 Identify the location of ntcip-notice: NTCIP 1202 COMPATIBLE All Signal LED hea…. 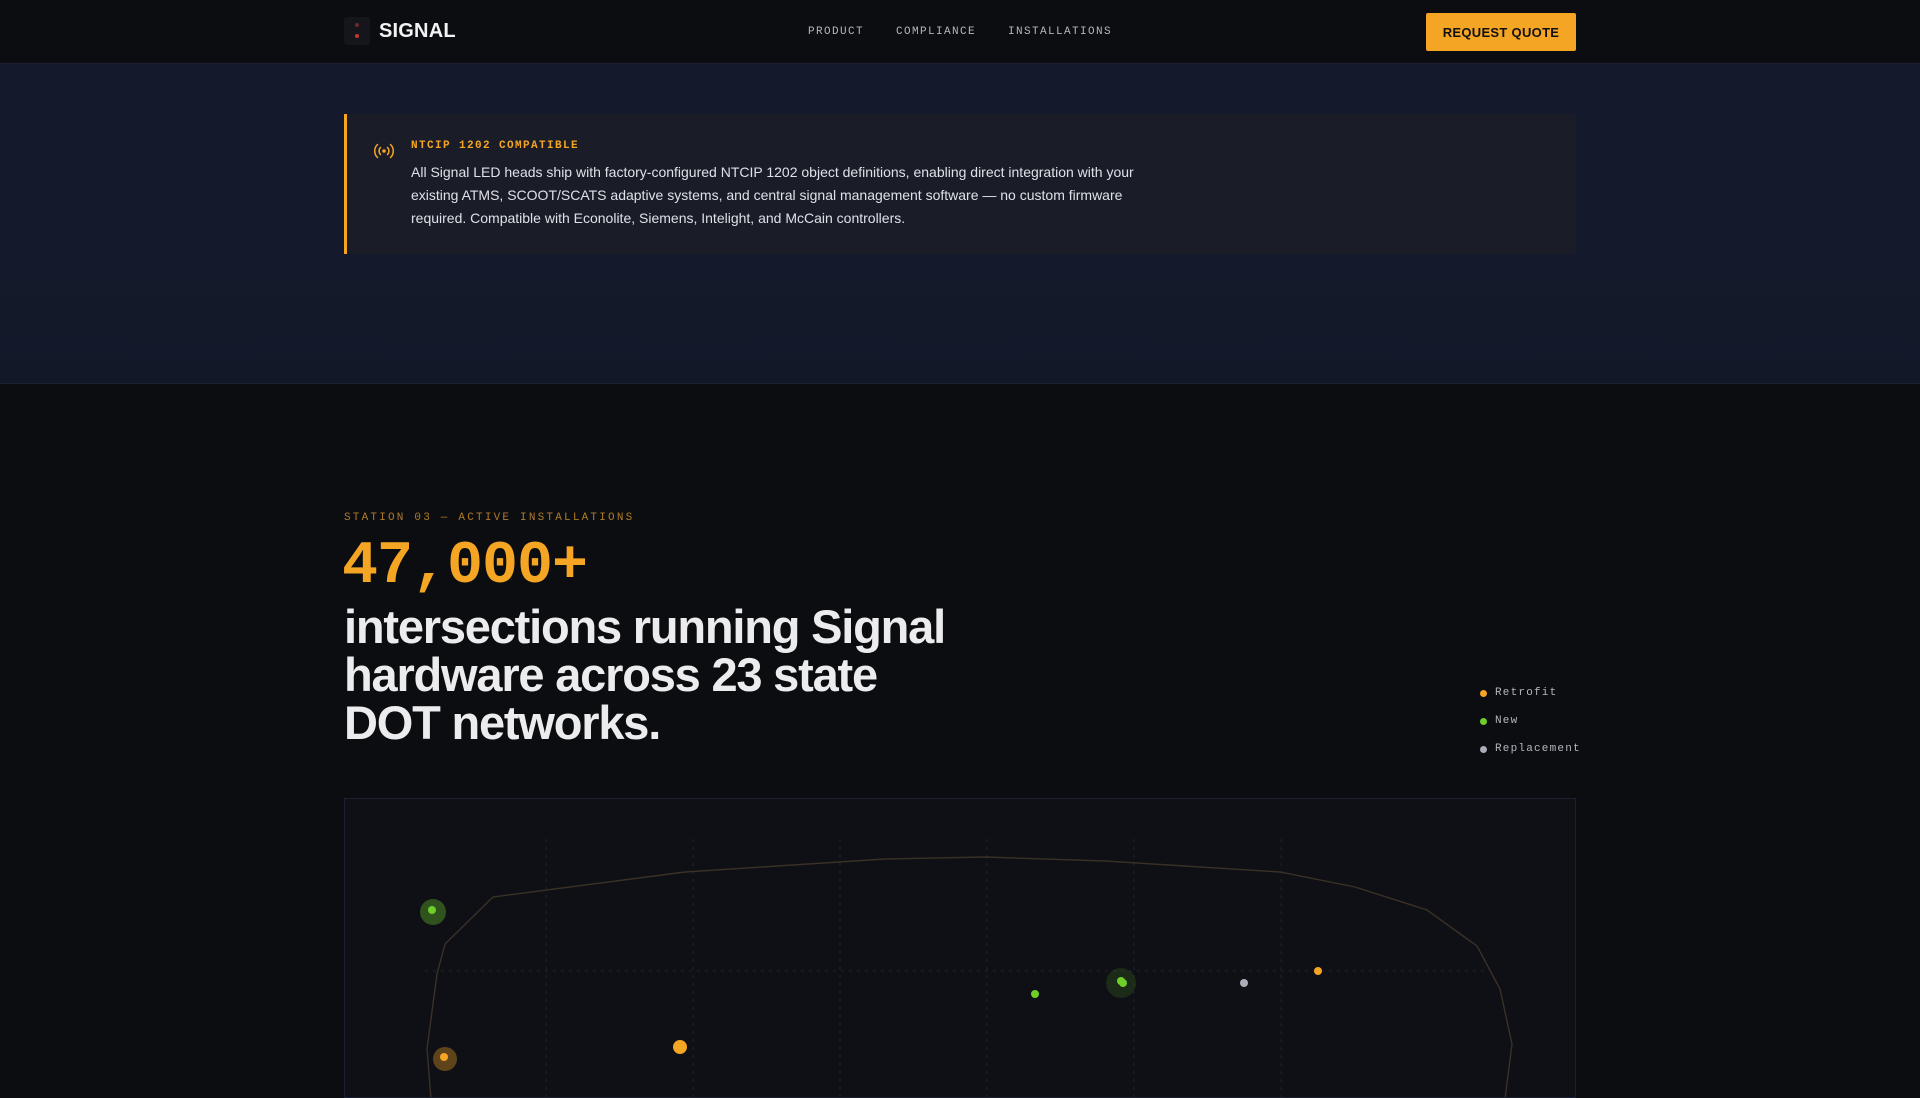
(960, 184).